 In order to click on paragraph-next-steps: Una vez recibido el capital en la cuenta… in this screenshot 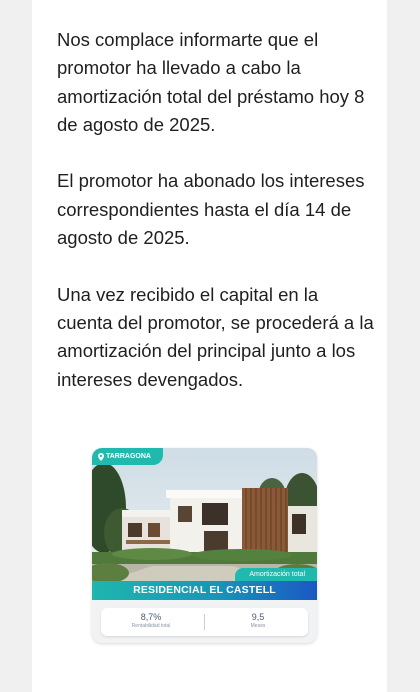, I will do `click(215, 336)`.